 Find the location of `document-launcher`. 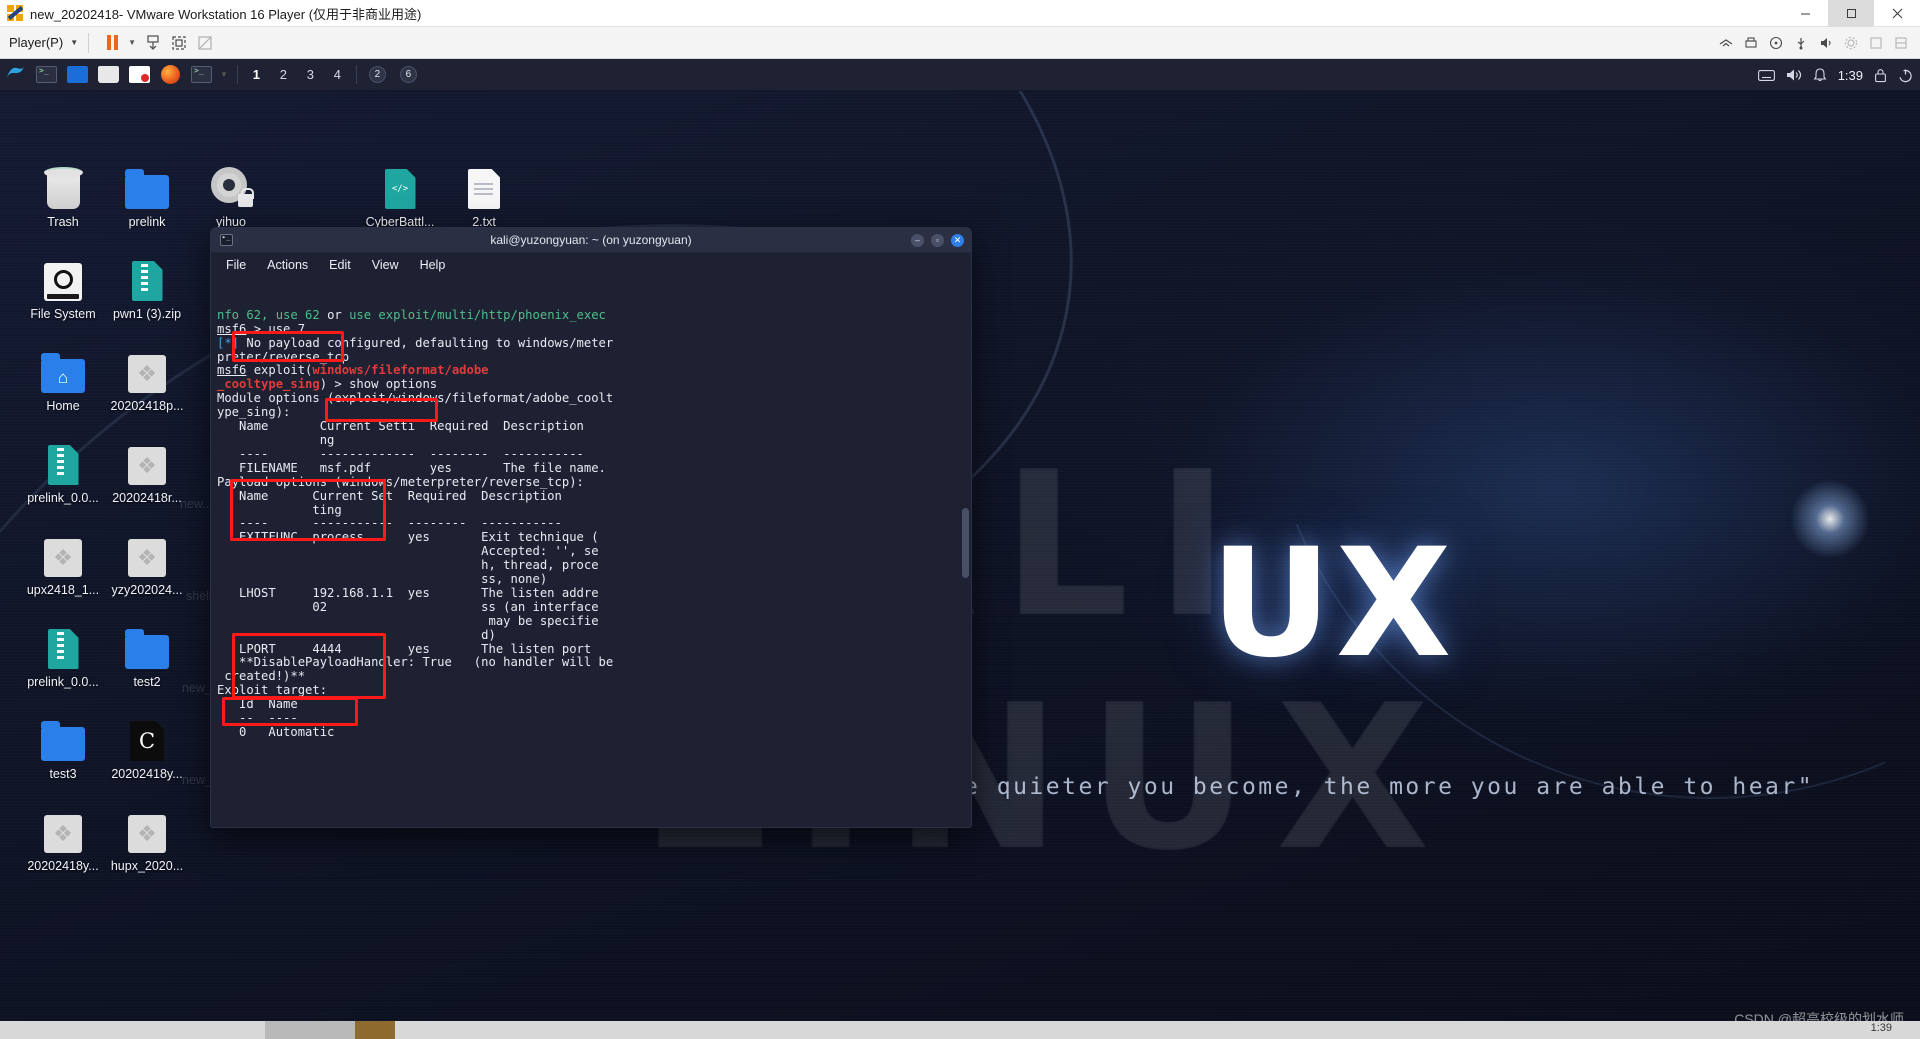

document-launcher is located at coordinates (139, 75).